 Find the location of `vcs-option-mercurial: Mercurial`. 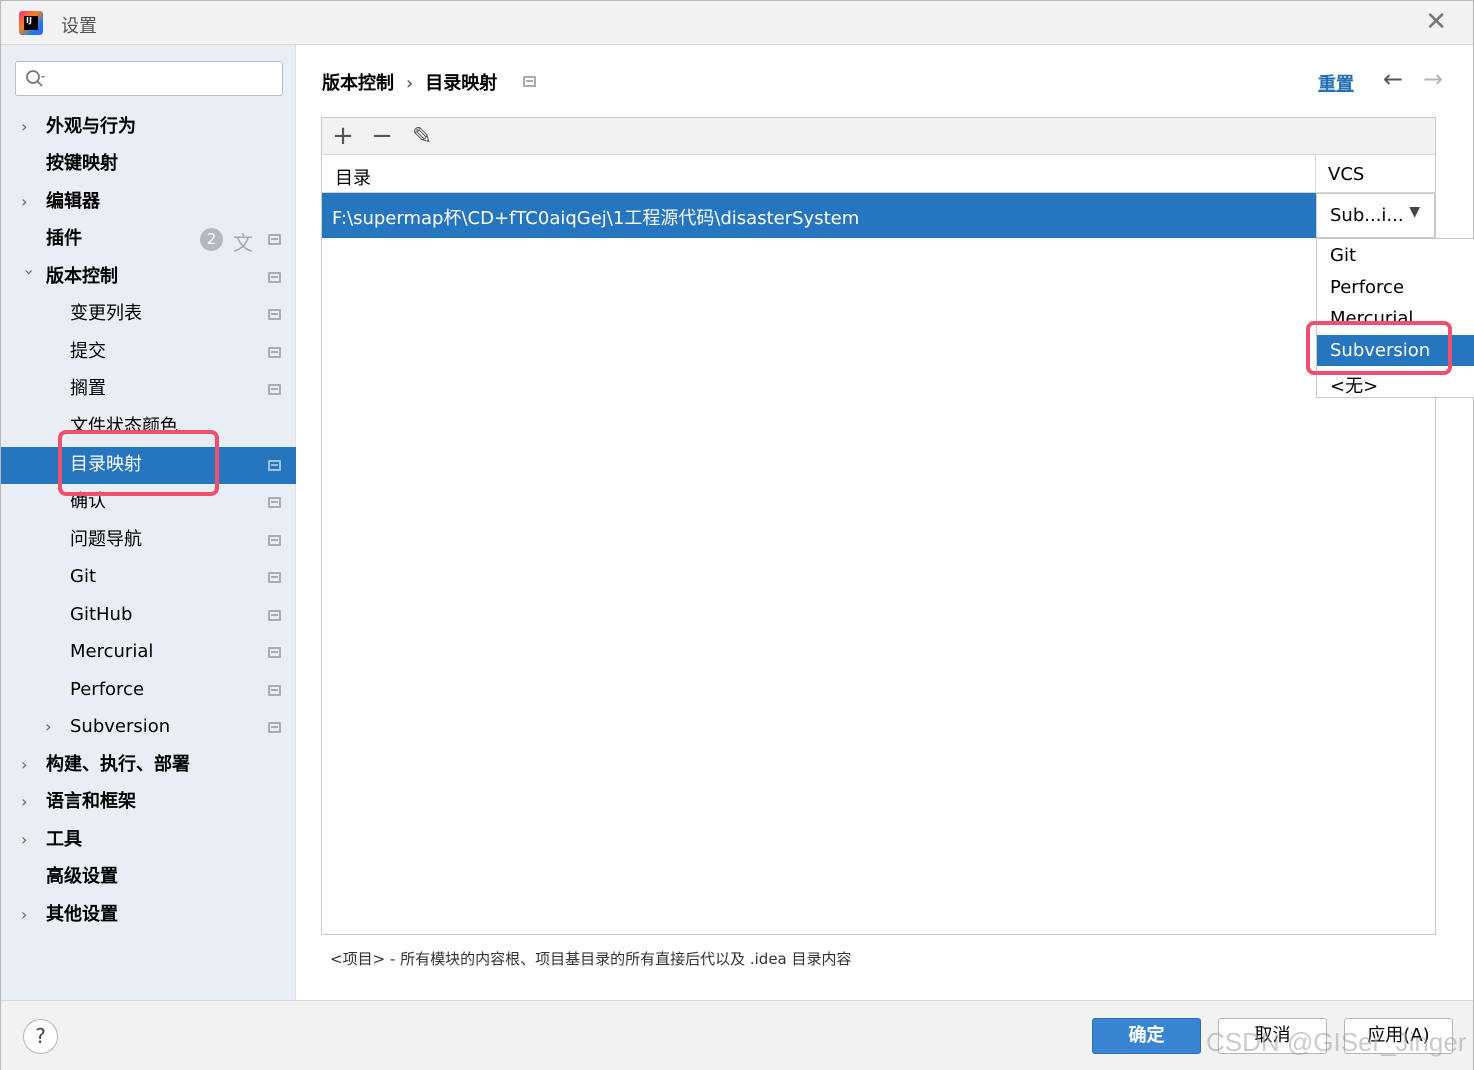

vcs-option-mercurial: Mercurial is located at coordinates (1395, 318).